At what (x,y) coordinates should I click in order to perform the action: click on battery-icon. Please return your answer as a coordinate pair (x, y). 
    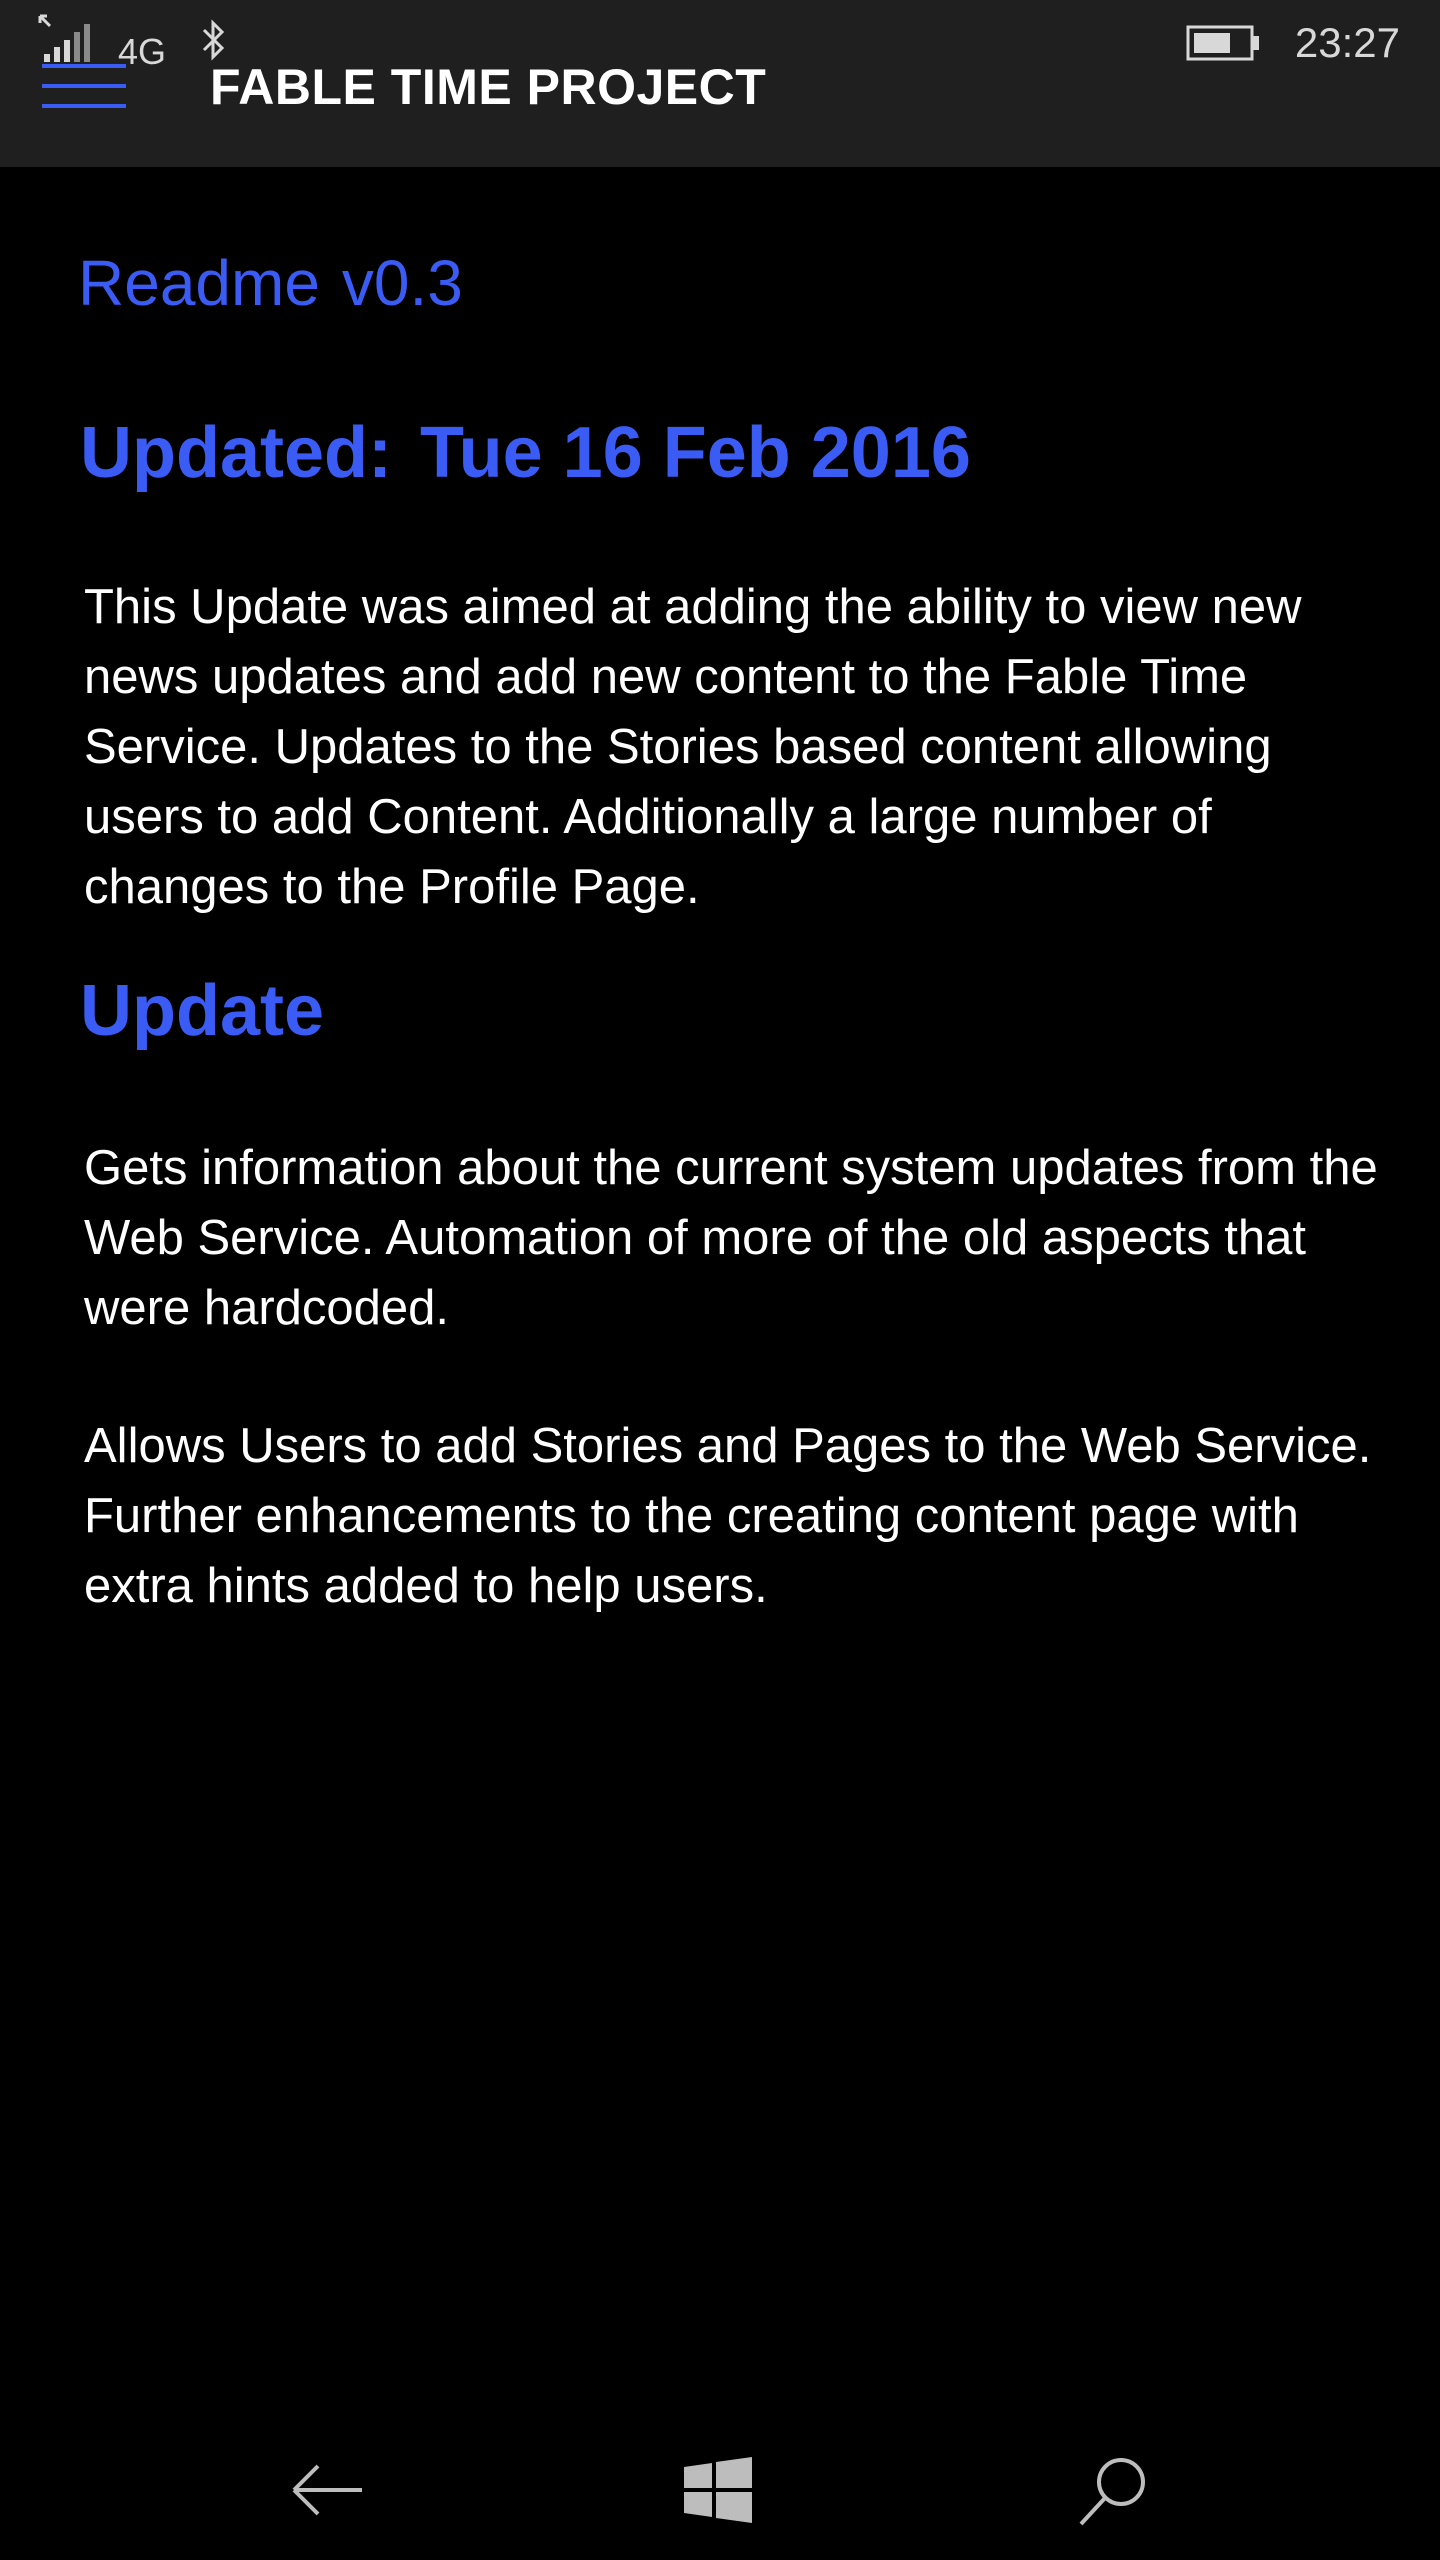
    Looking at the image, I should click on (1222, 43).